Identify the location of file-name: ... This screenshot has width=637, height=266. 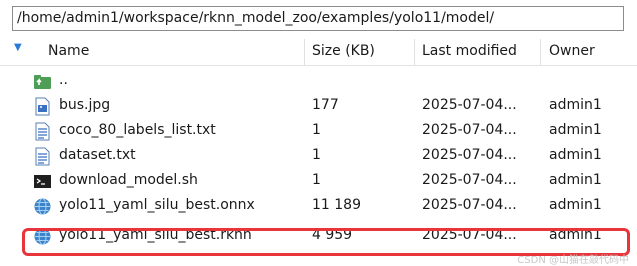
(63, 80).